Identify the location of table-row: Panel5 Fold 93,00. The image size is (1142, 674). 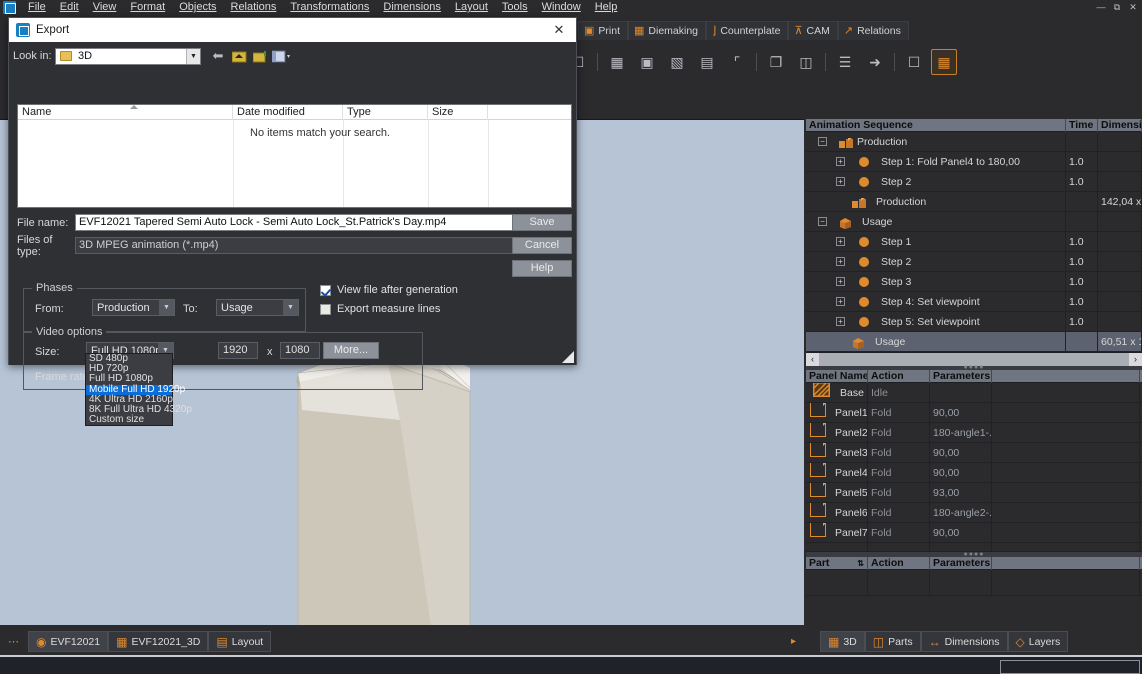
(974, 492).